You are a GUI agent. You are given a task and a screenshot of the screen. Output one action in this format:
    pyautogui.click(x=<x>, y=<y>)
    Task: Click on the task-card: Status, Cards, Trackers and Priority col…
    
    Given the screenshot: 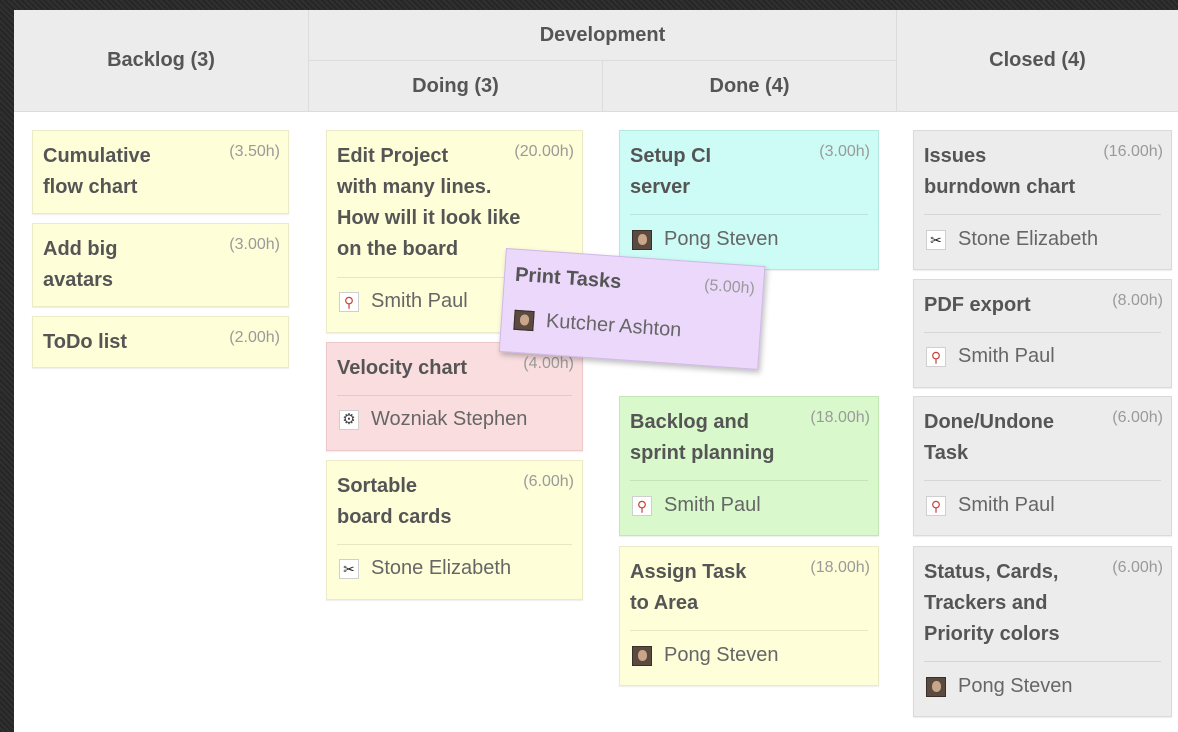 What is the action you would take?
    pyautogui.click(x=1042, y=631)
    